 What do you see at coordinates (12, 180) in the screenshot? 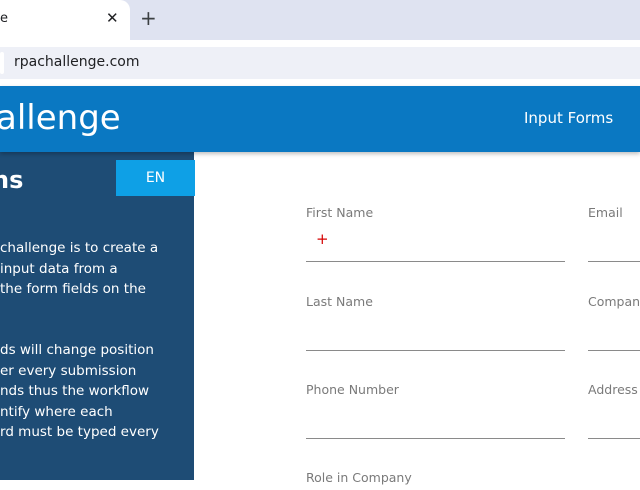
I see `sidebar-title: ns` at bounding box center [12, 180].